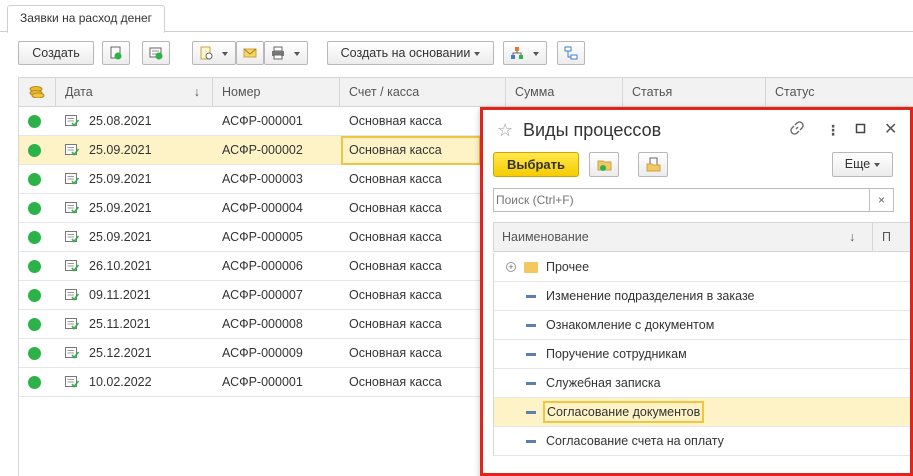 The height and width of the screenshot is (476, 913). I want to click on add-row-button, so click(156, 53).